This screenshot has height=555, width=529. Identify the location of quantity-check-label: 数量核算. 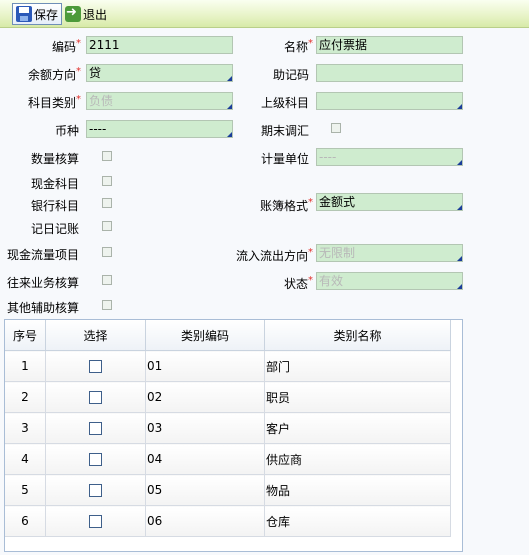
(54, 159).